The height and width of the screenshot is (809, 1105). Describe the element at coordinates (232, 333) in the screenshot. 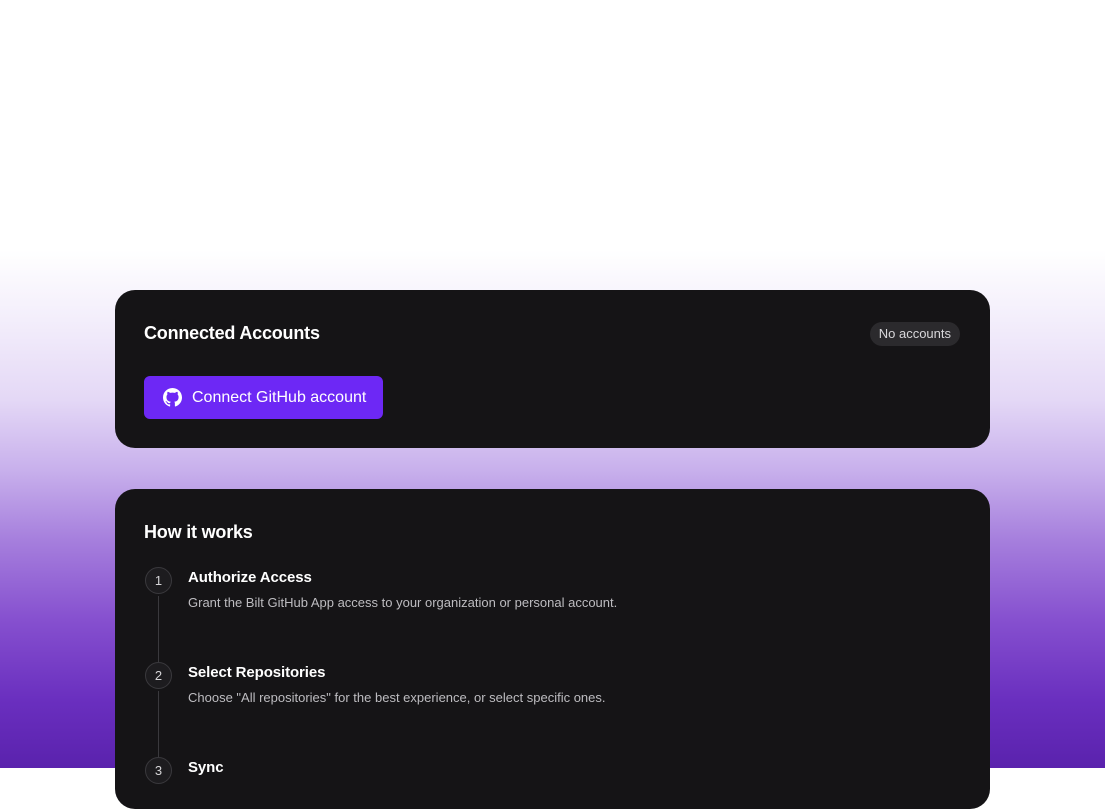

I see `connected-accounts-title: Connected Accounts` at that location.